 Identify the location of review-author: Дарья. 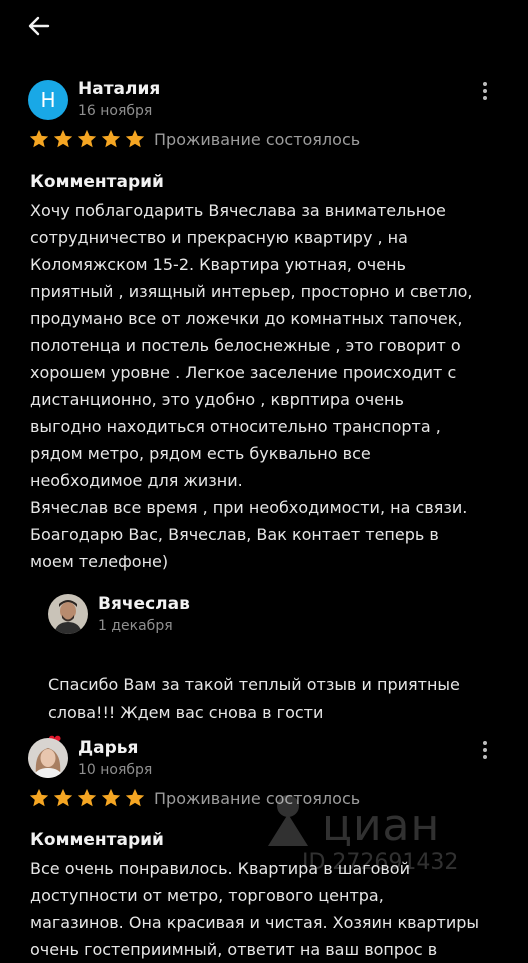
(108, 748).